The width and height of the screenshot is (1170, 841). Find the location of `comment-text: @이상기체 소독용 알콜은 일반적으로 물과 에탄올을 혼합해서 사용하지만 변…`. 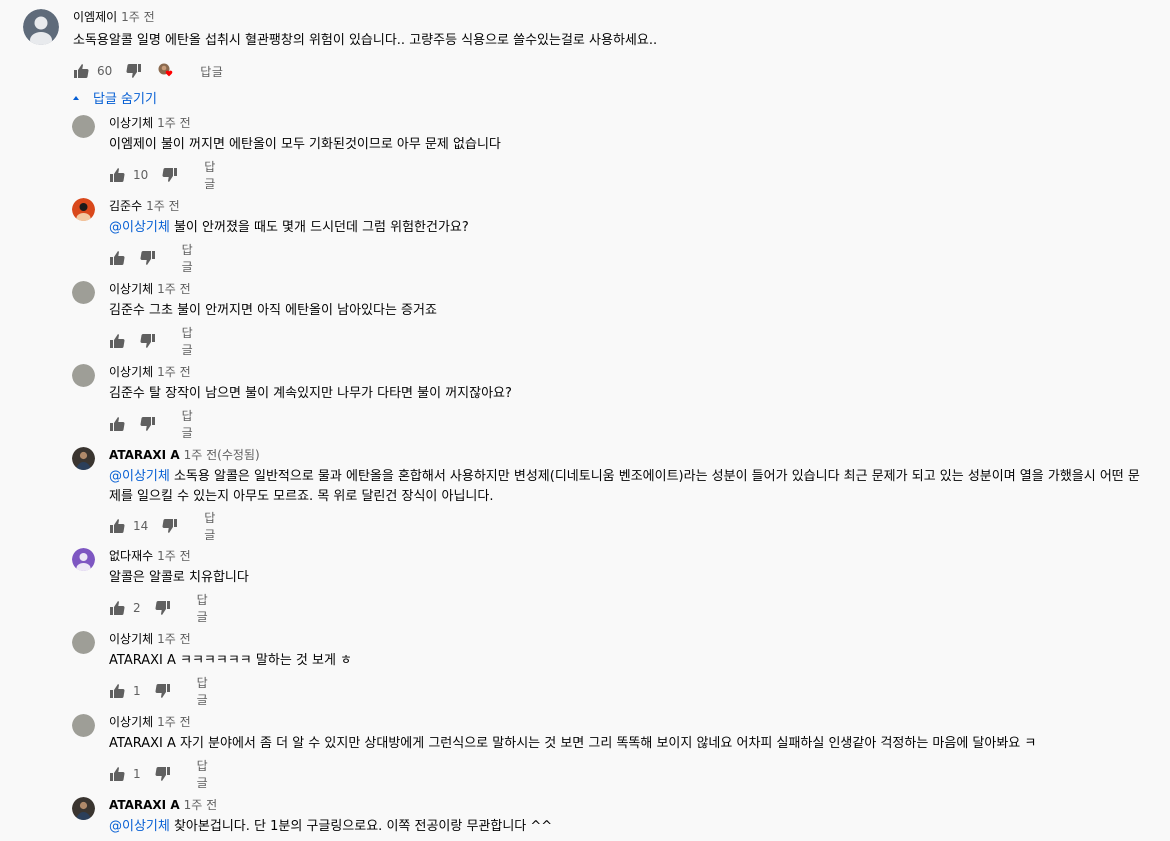

comment-text: @이상기체 소독용 알콜은 일반적으로 물과 에탄올을 혼합해서 사용하지만 변… is located at coordinates (625, 487).